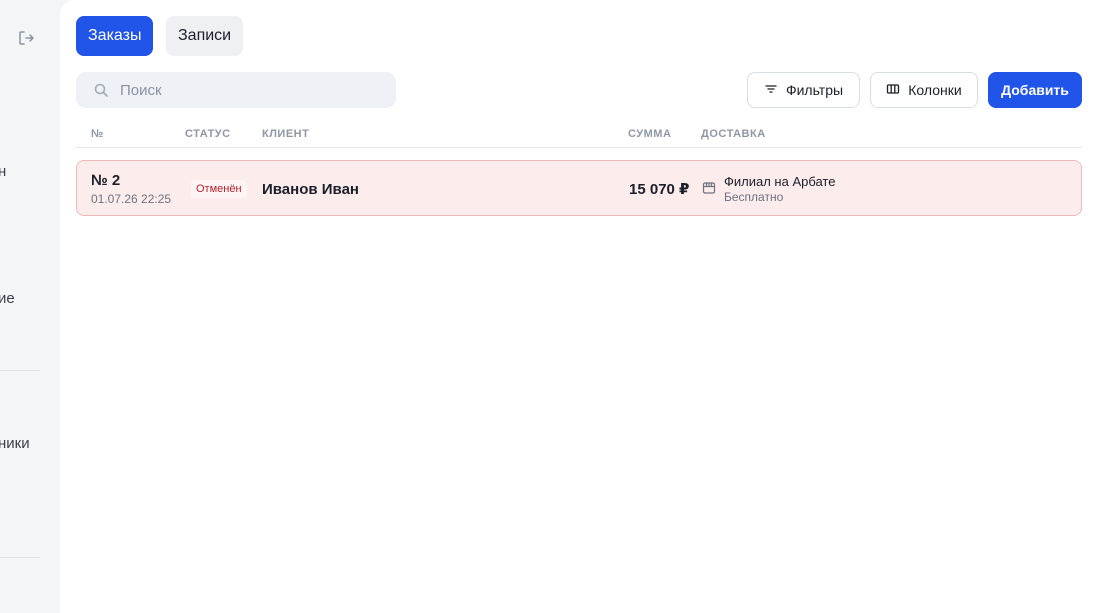 This screenshot has height=613, width=1098. Describe the element at coordinates (754, 197) in the screenshot. I see `delivery-price: Бесплатно` at that location.